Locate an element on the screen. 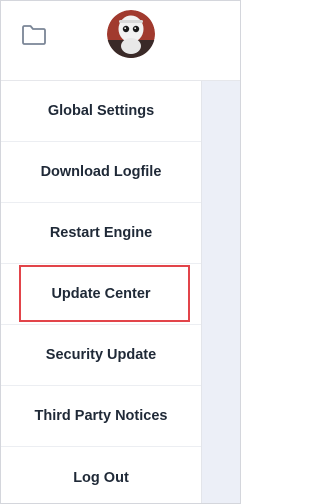  top-bar is located at coordinates (120, 41).